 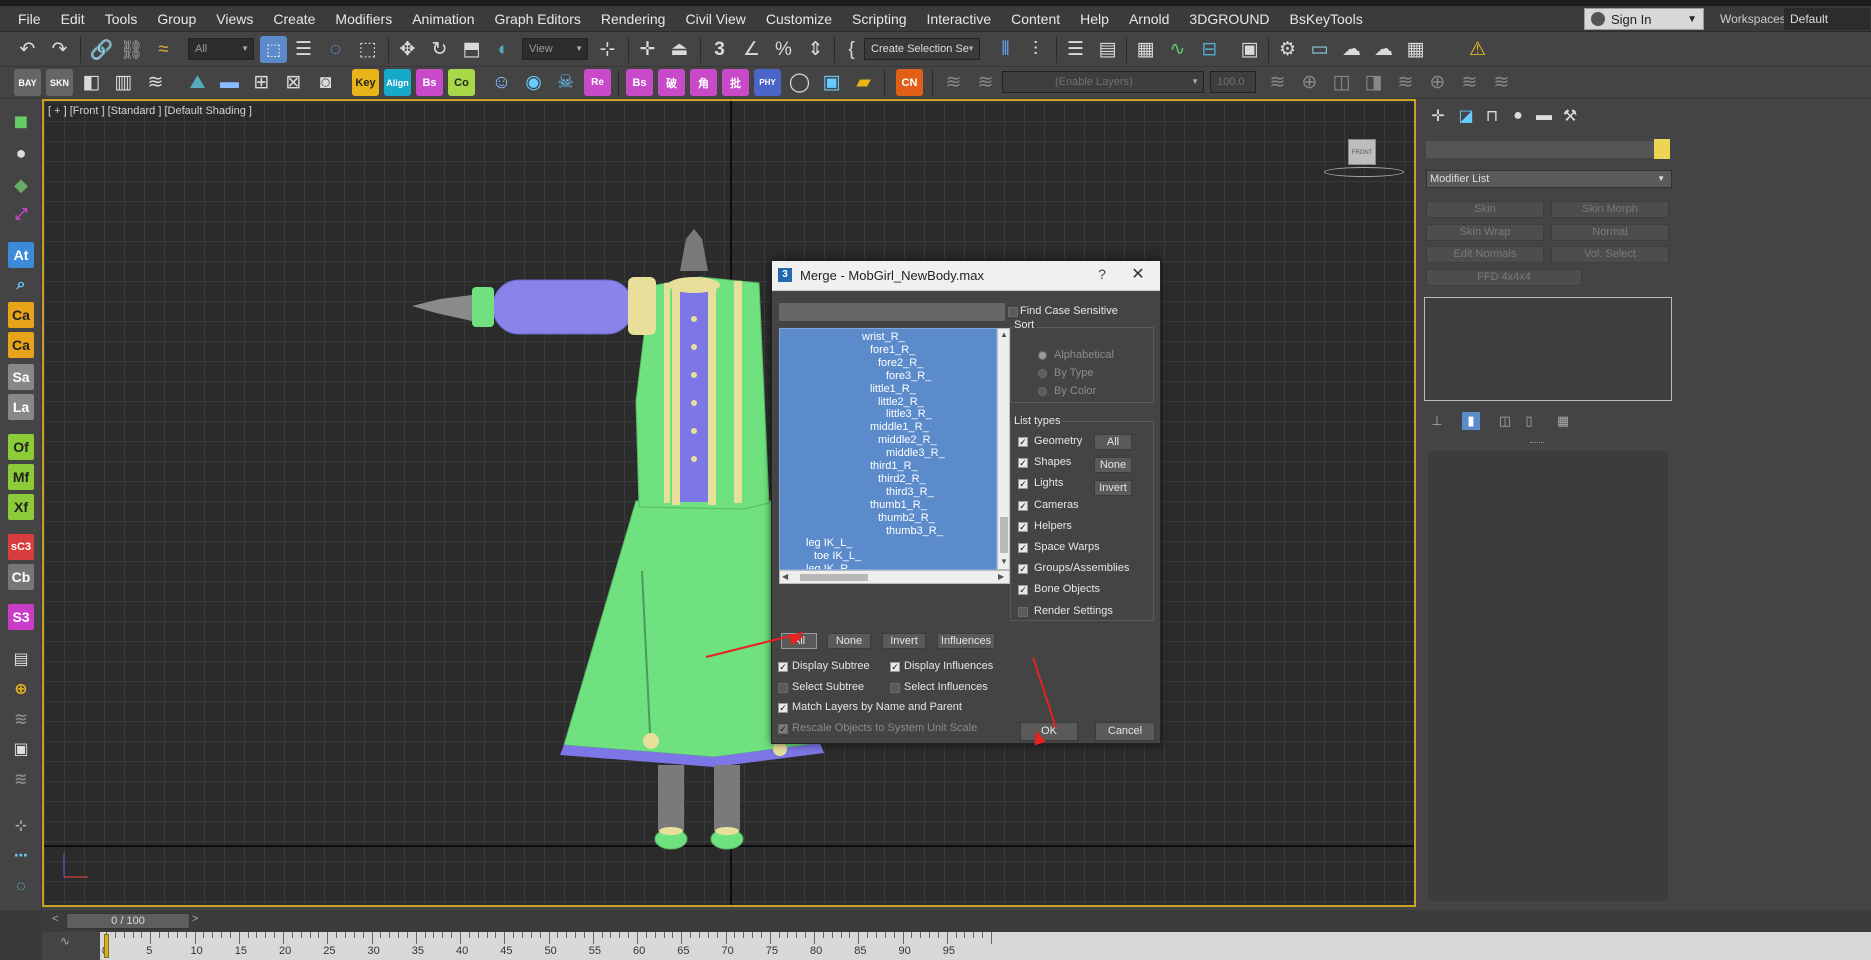 What do you see at coordinates (735, 82) in the screenshot?
I see `batch-button: 批` at bounding box center [735, 82].